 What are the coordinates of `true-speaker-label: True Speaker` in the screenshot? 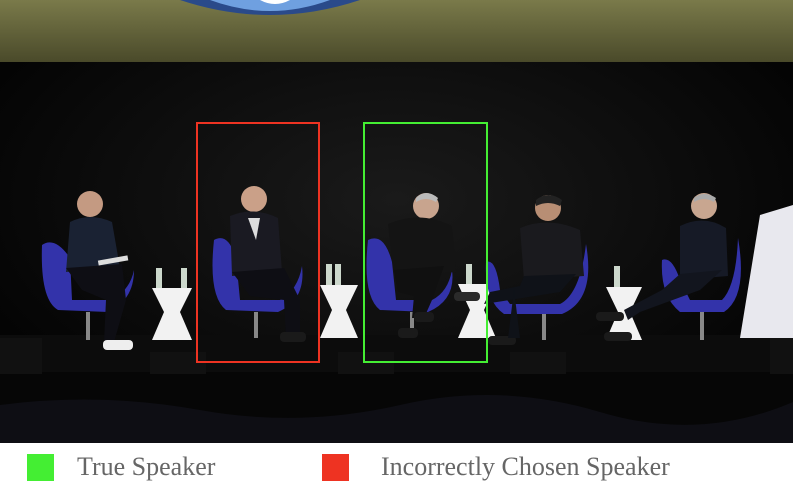 It's located at (146, 466).